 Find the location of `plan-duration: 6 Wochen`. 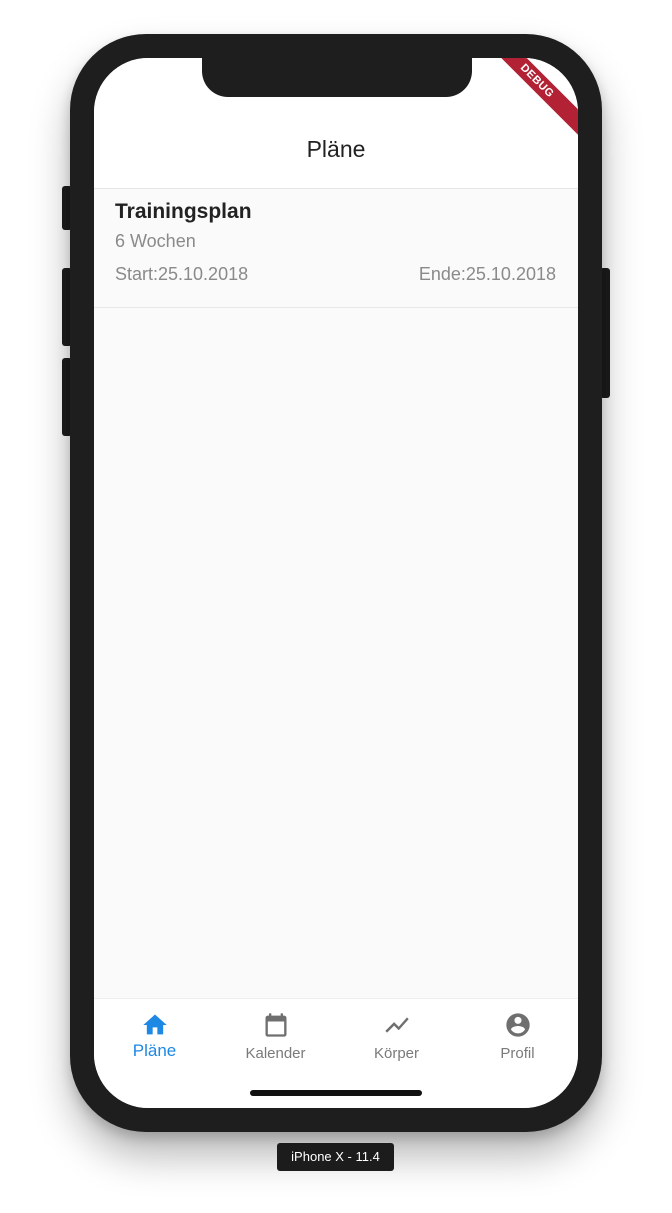

plan-duration: 6 Wochen is located at coordinates (155, 241).